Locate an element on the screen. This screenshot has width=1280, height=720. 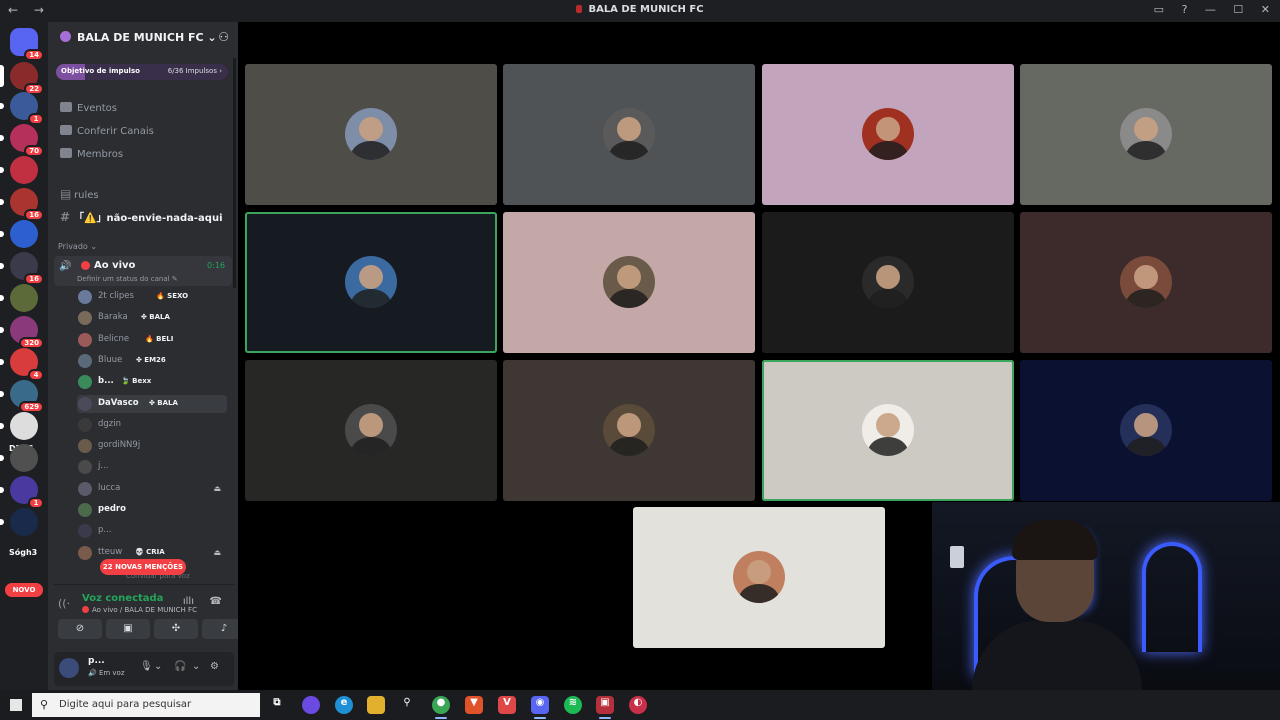
menu-item-events: Eventos is located at coordinates (88, 111).